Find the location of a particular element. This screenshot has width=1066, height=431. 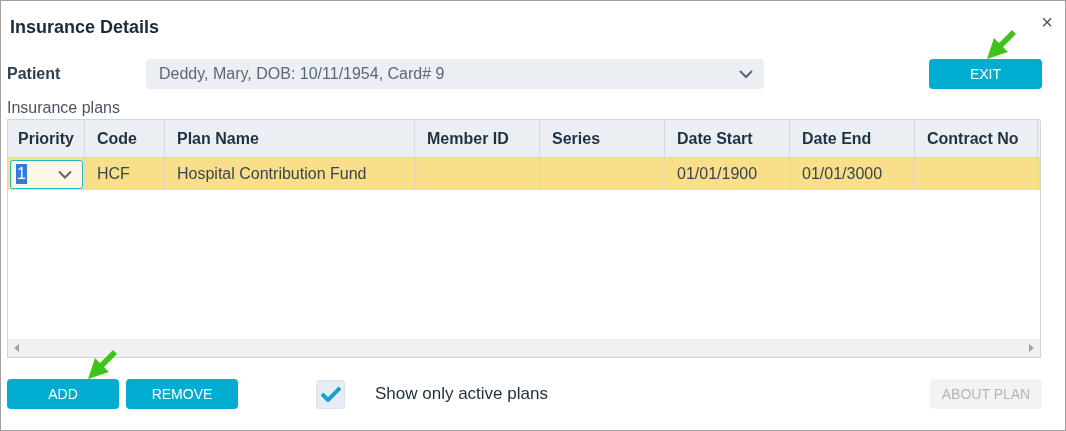

patient-dropdown: Deddy, Mary, DOB: 10/11/1954, Card# 9 is located at coordinates (455, 74).